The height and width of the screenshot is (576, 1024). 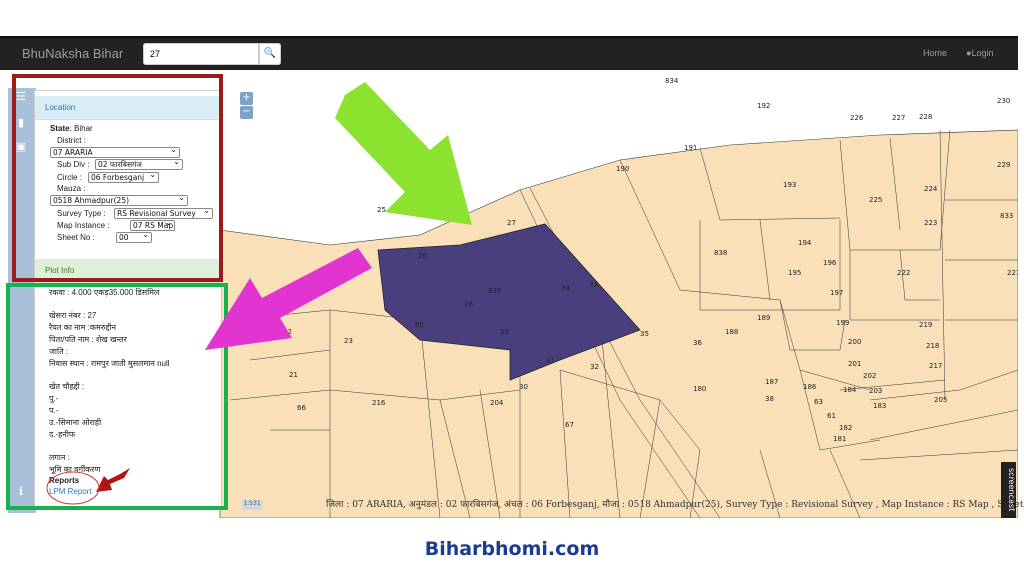 What do you see at coordinates (854, 364) in the screenshot?
I see `plot-label-201: 201` at bounding box center [854, 364].